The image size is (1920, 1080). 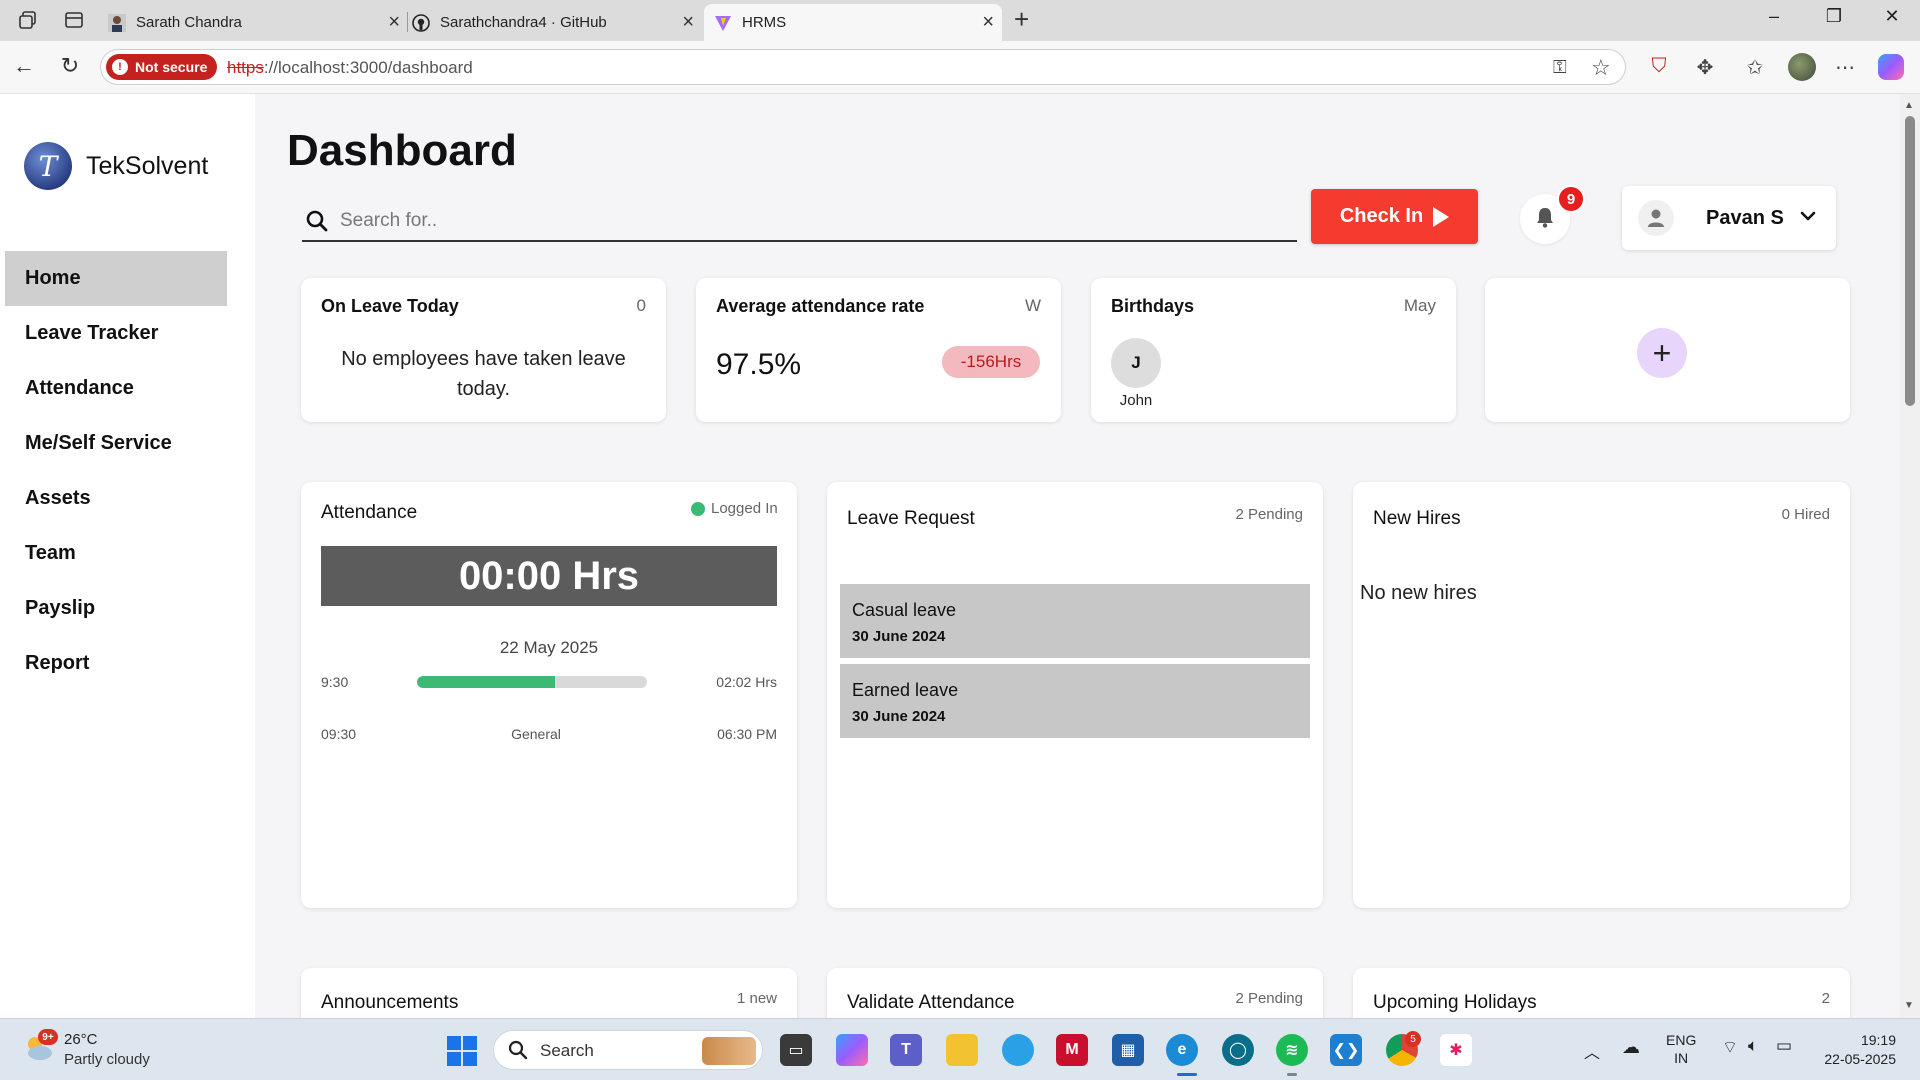 I want to click on sidebar-item-assets: Assets, so click(x=116, y=498).